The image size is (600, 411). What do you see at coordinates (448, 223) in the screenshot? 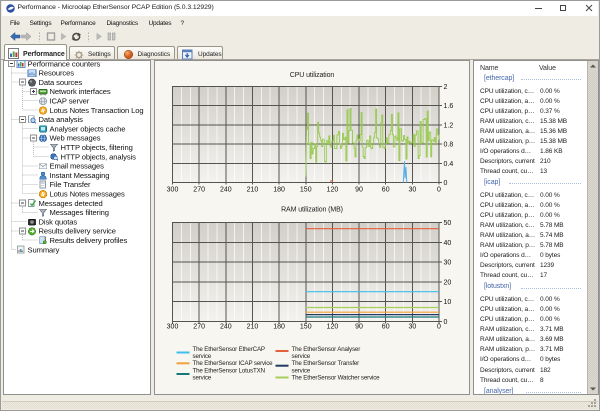
I see `svg-text: 50` at bounding box center [448, 223].